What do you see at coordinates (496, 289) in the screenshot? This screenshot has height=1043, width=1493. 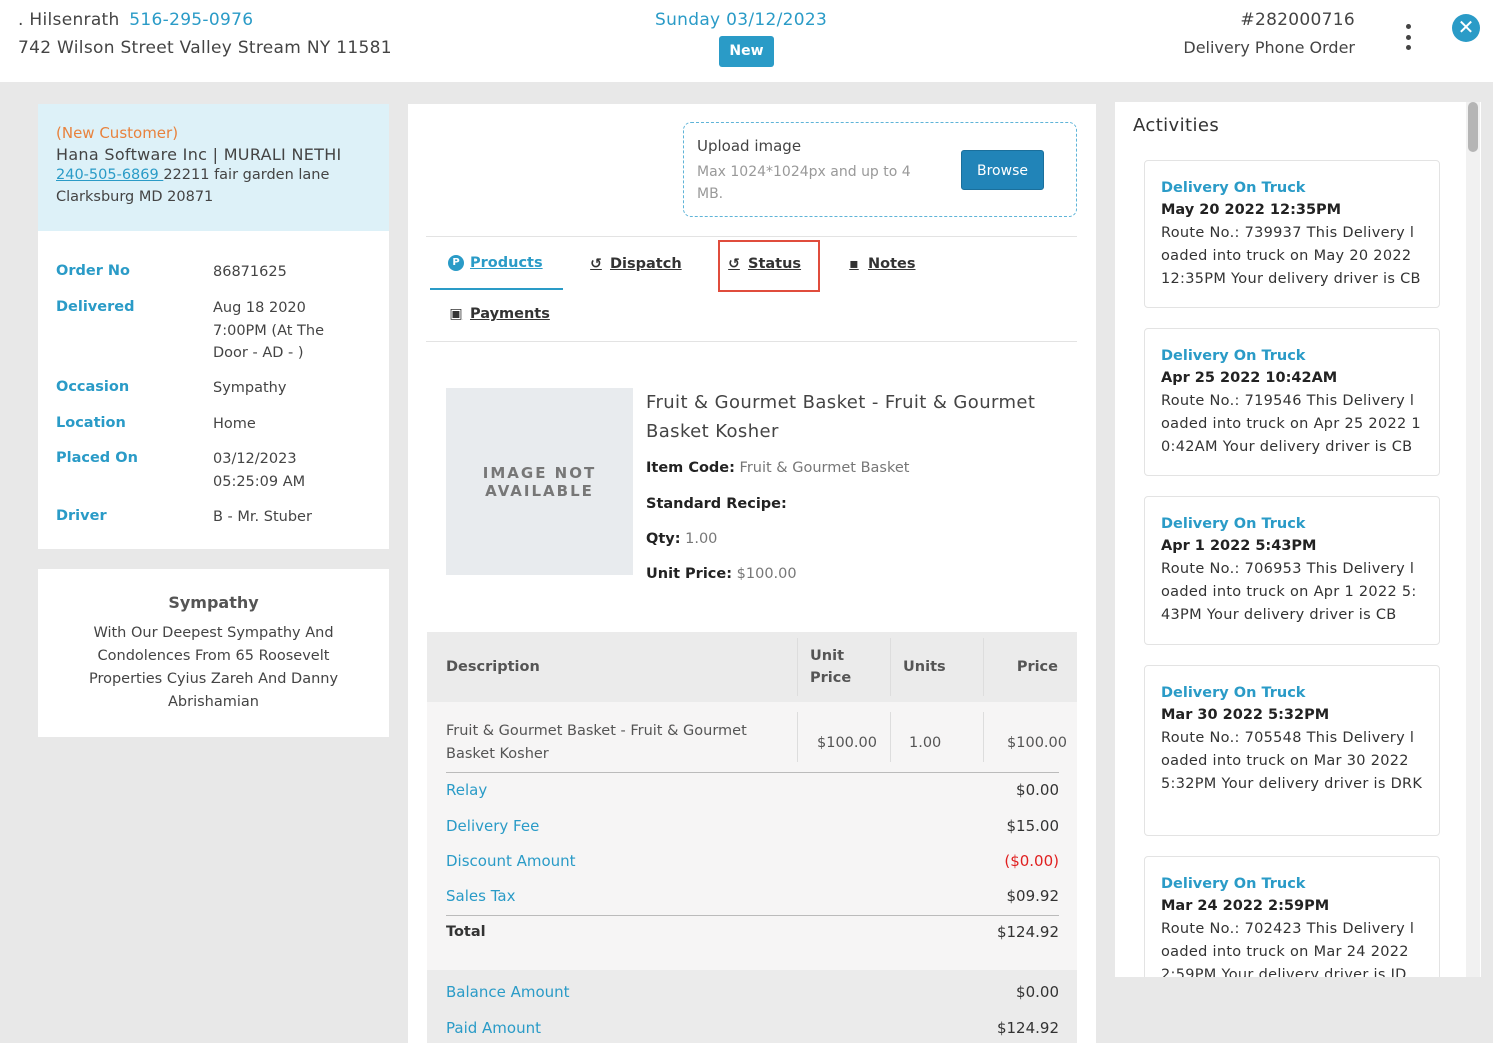 I see `active-tab-indicator` at bounding box center [496, 289].